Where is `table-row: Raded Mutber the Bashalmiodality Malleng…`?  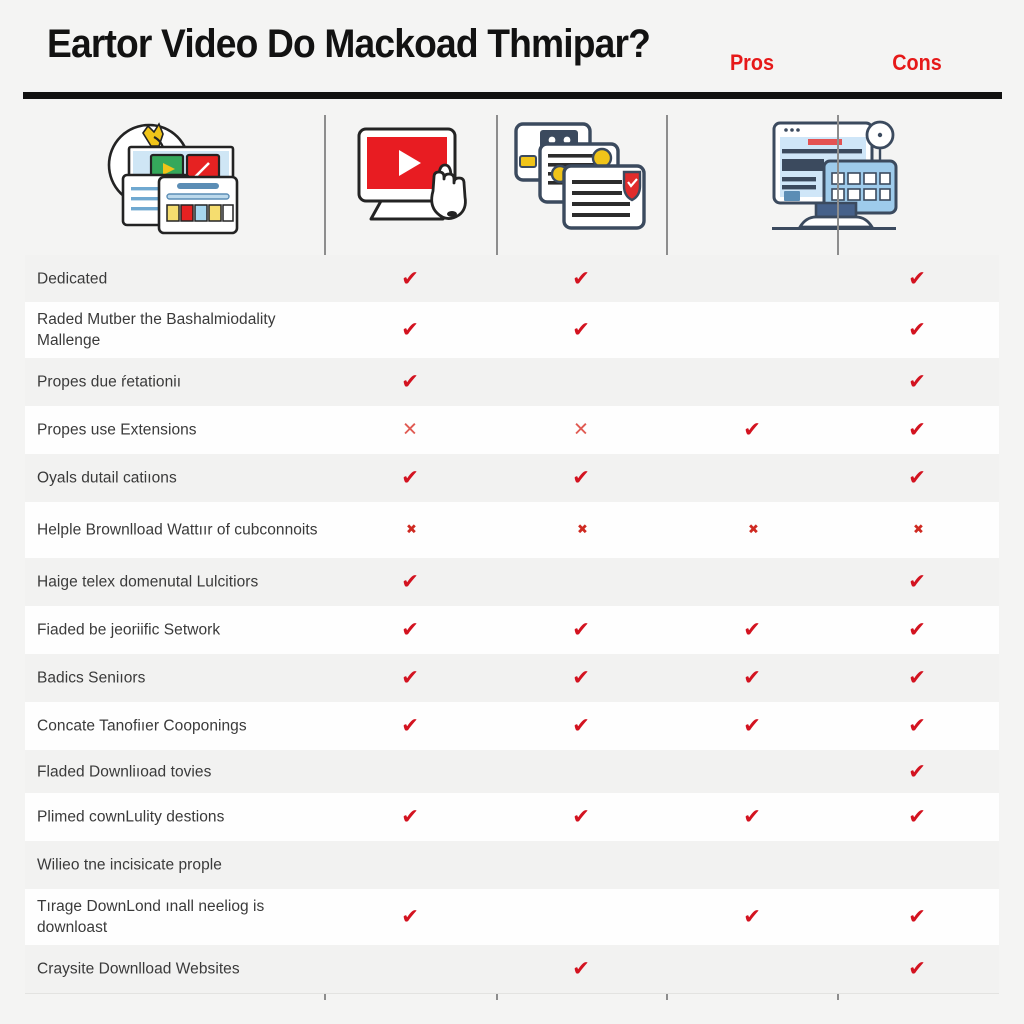
table-row: Raded Mutber the Bashalmiodality Malleng… is located at coordinates (512, 330).